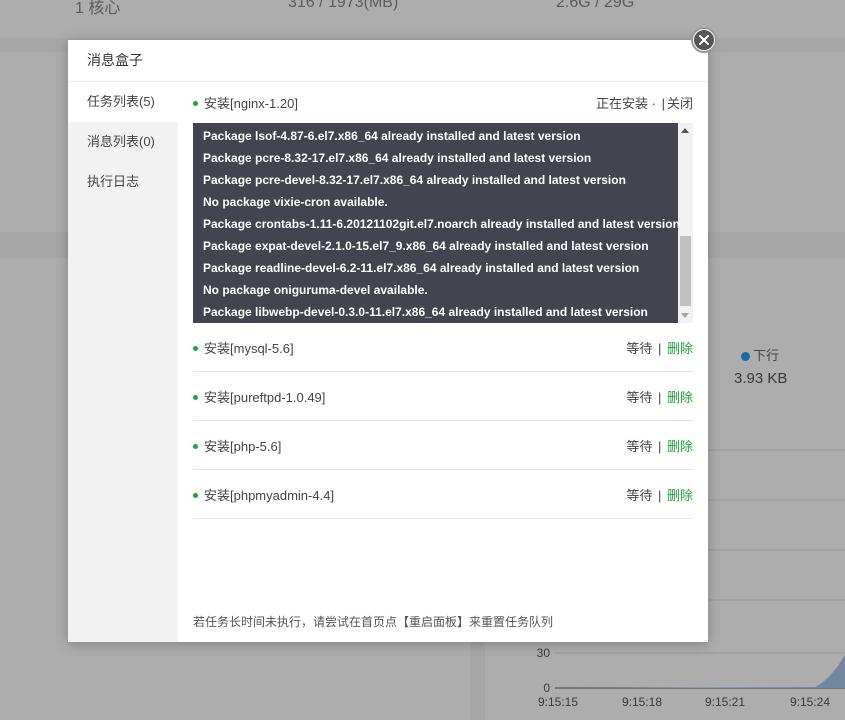  What do you see at coordinates (685, 130) in the screenshot?
I see `scroll-up-icon` at bounding box center [685, 130].